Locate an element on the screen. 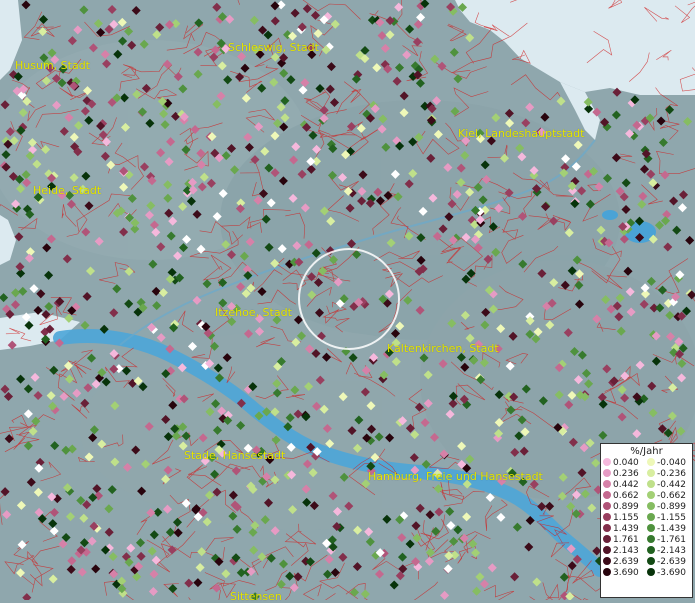 Image resolution: width=695 pixels, height=603 pixels. legend-entry-negative: -1.155 is located at coordinates (669, 518).